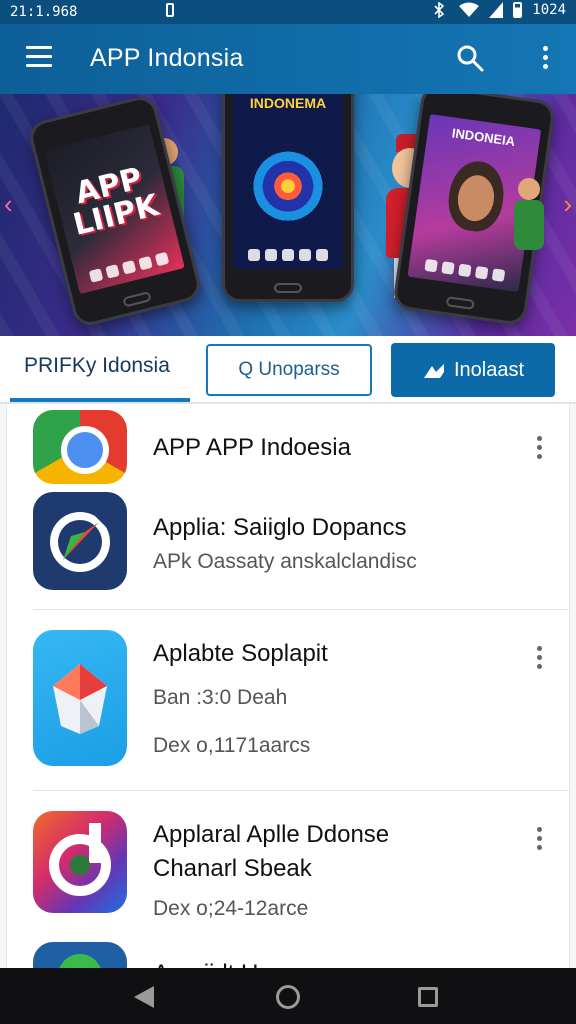  What do you see at coordinates (39, 57) in the screenshot?
I see `hamburger-menu-icon` at bounding box center [39, 57].